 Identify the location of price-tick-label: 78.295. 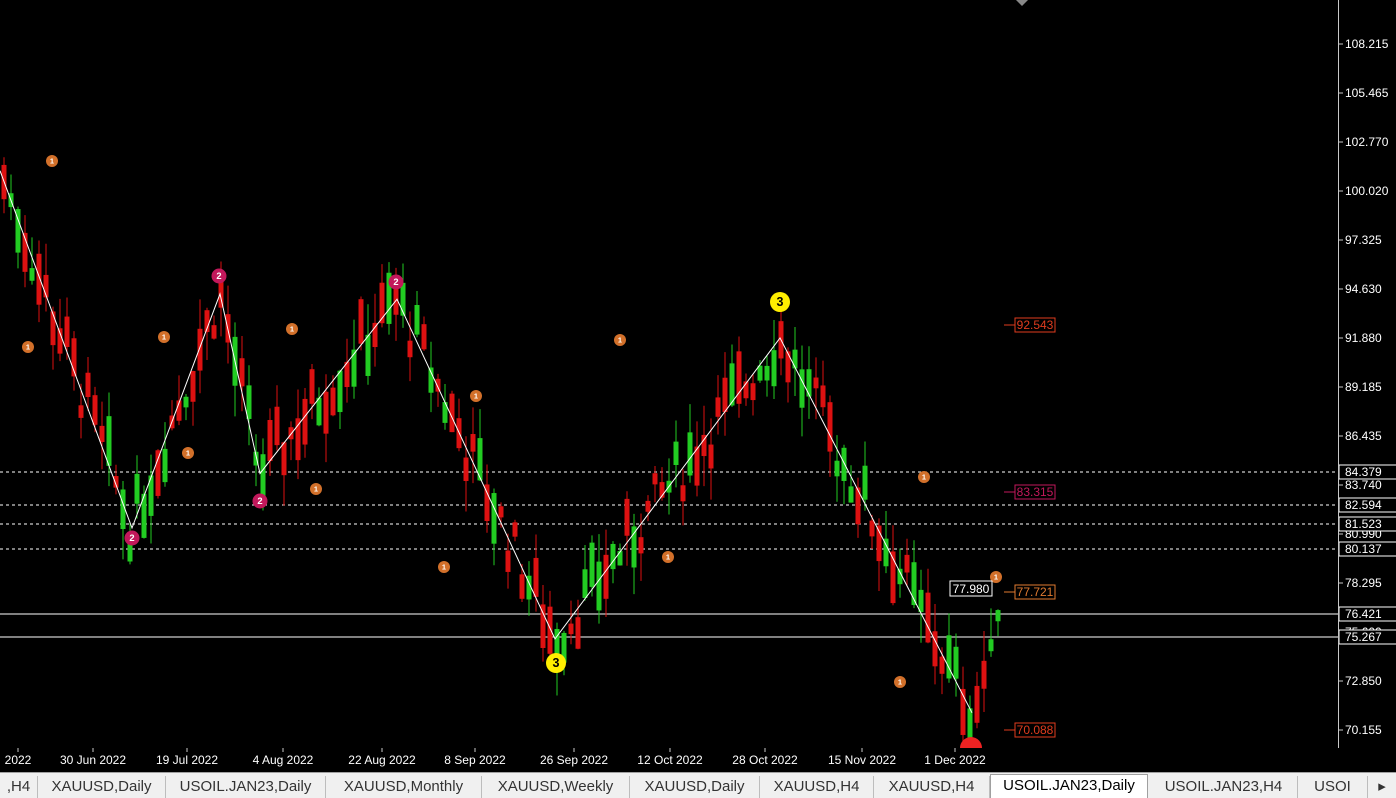
(1363, 583).